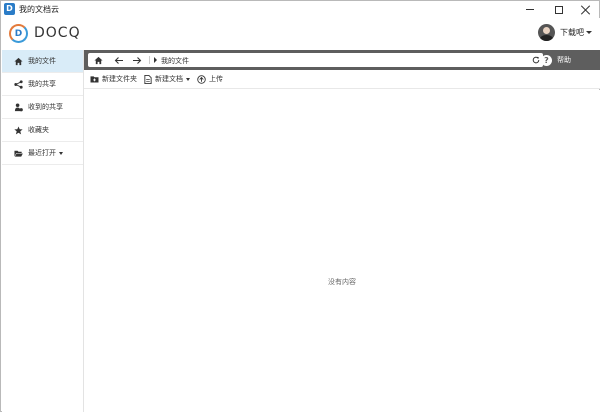 Image resolution: width=600 pixels, height=412 pixels. What do you see at coordinates (216, 79) in the screenshot?
I see `upload-label: 上传` at bounding box center [216, 79].